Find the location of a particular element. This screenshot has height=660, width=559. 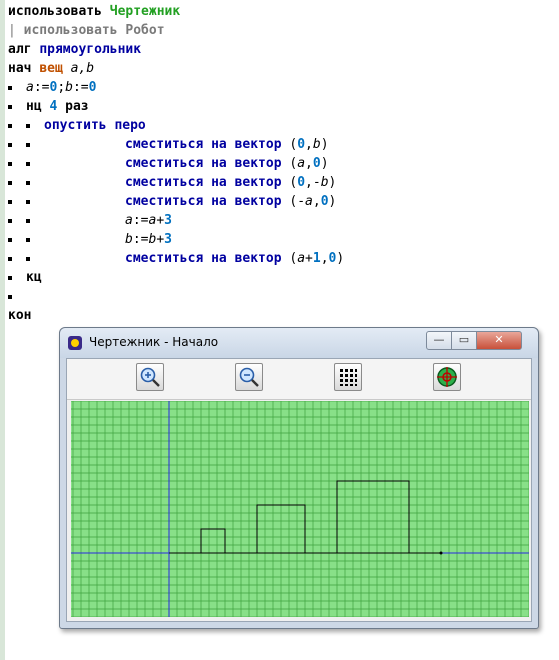

code-line-12: a:=a+3 is located at coordinates (148, 220).